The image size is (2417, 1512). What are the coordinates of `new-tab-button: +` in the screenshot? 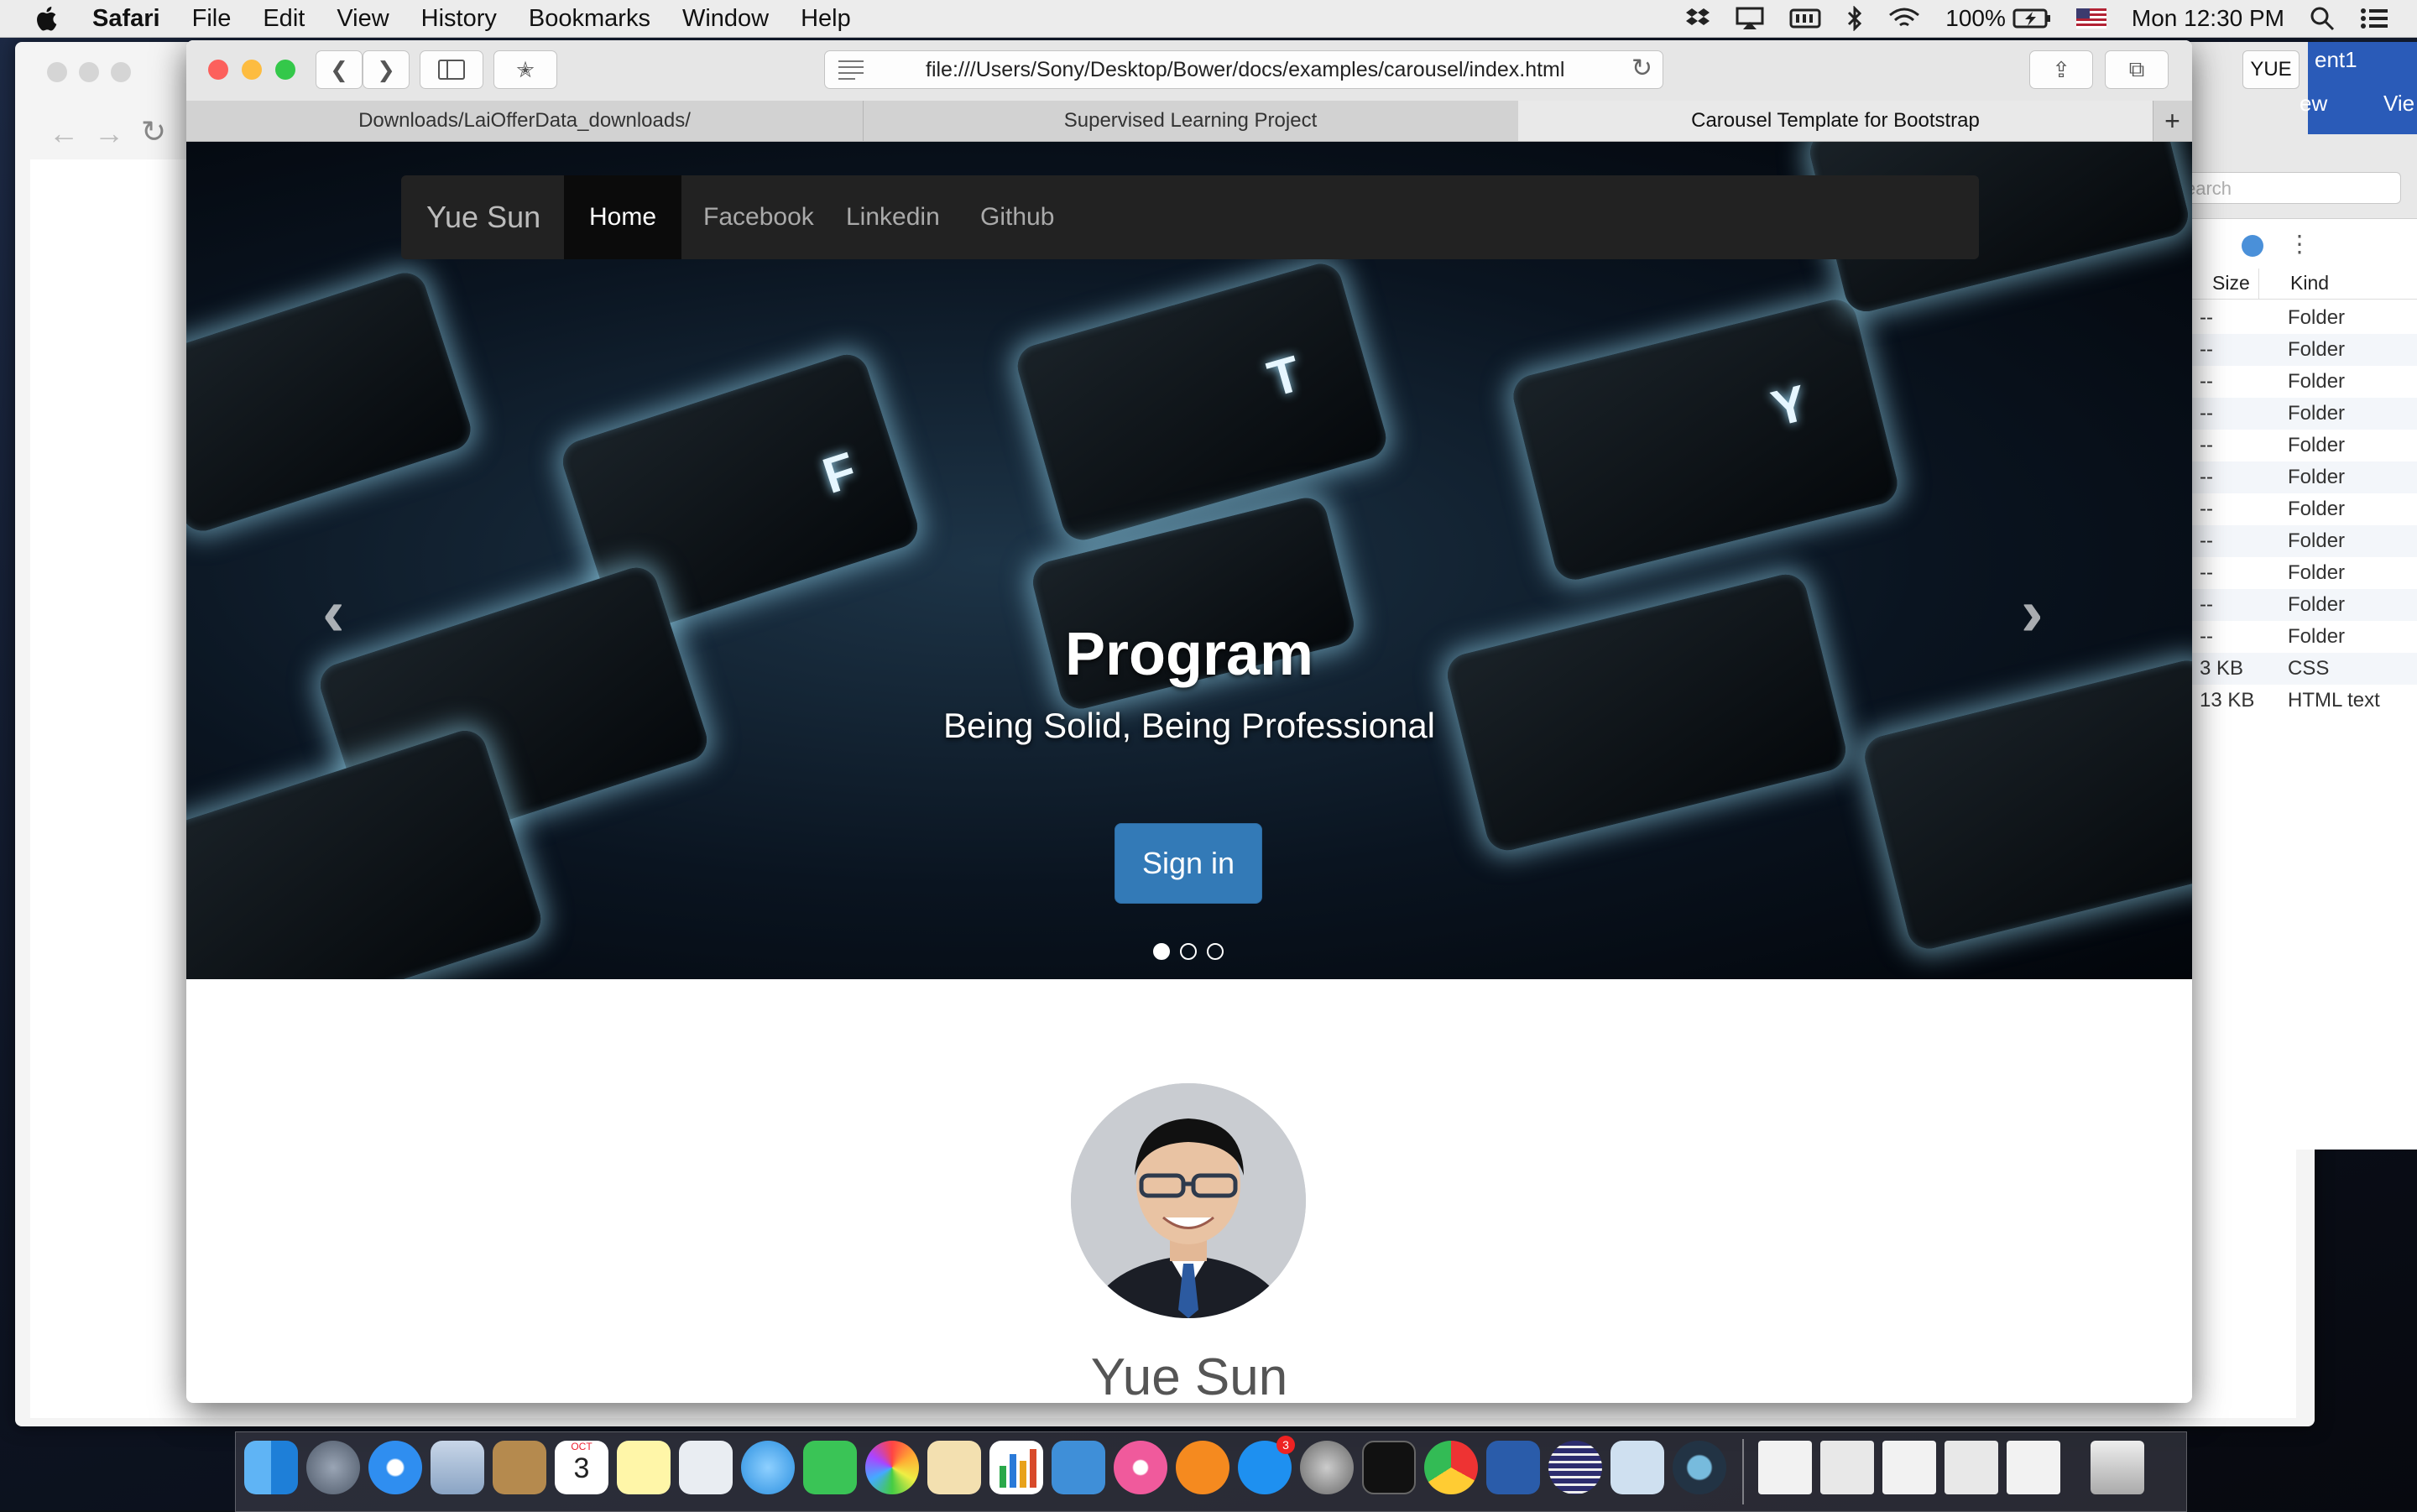 It's located at (2172, 121).